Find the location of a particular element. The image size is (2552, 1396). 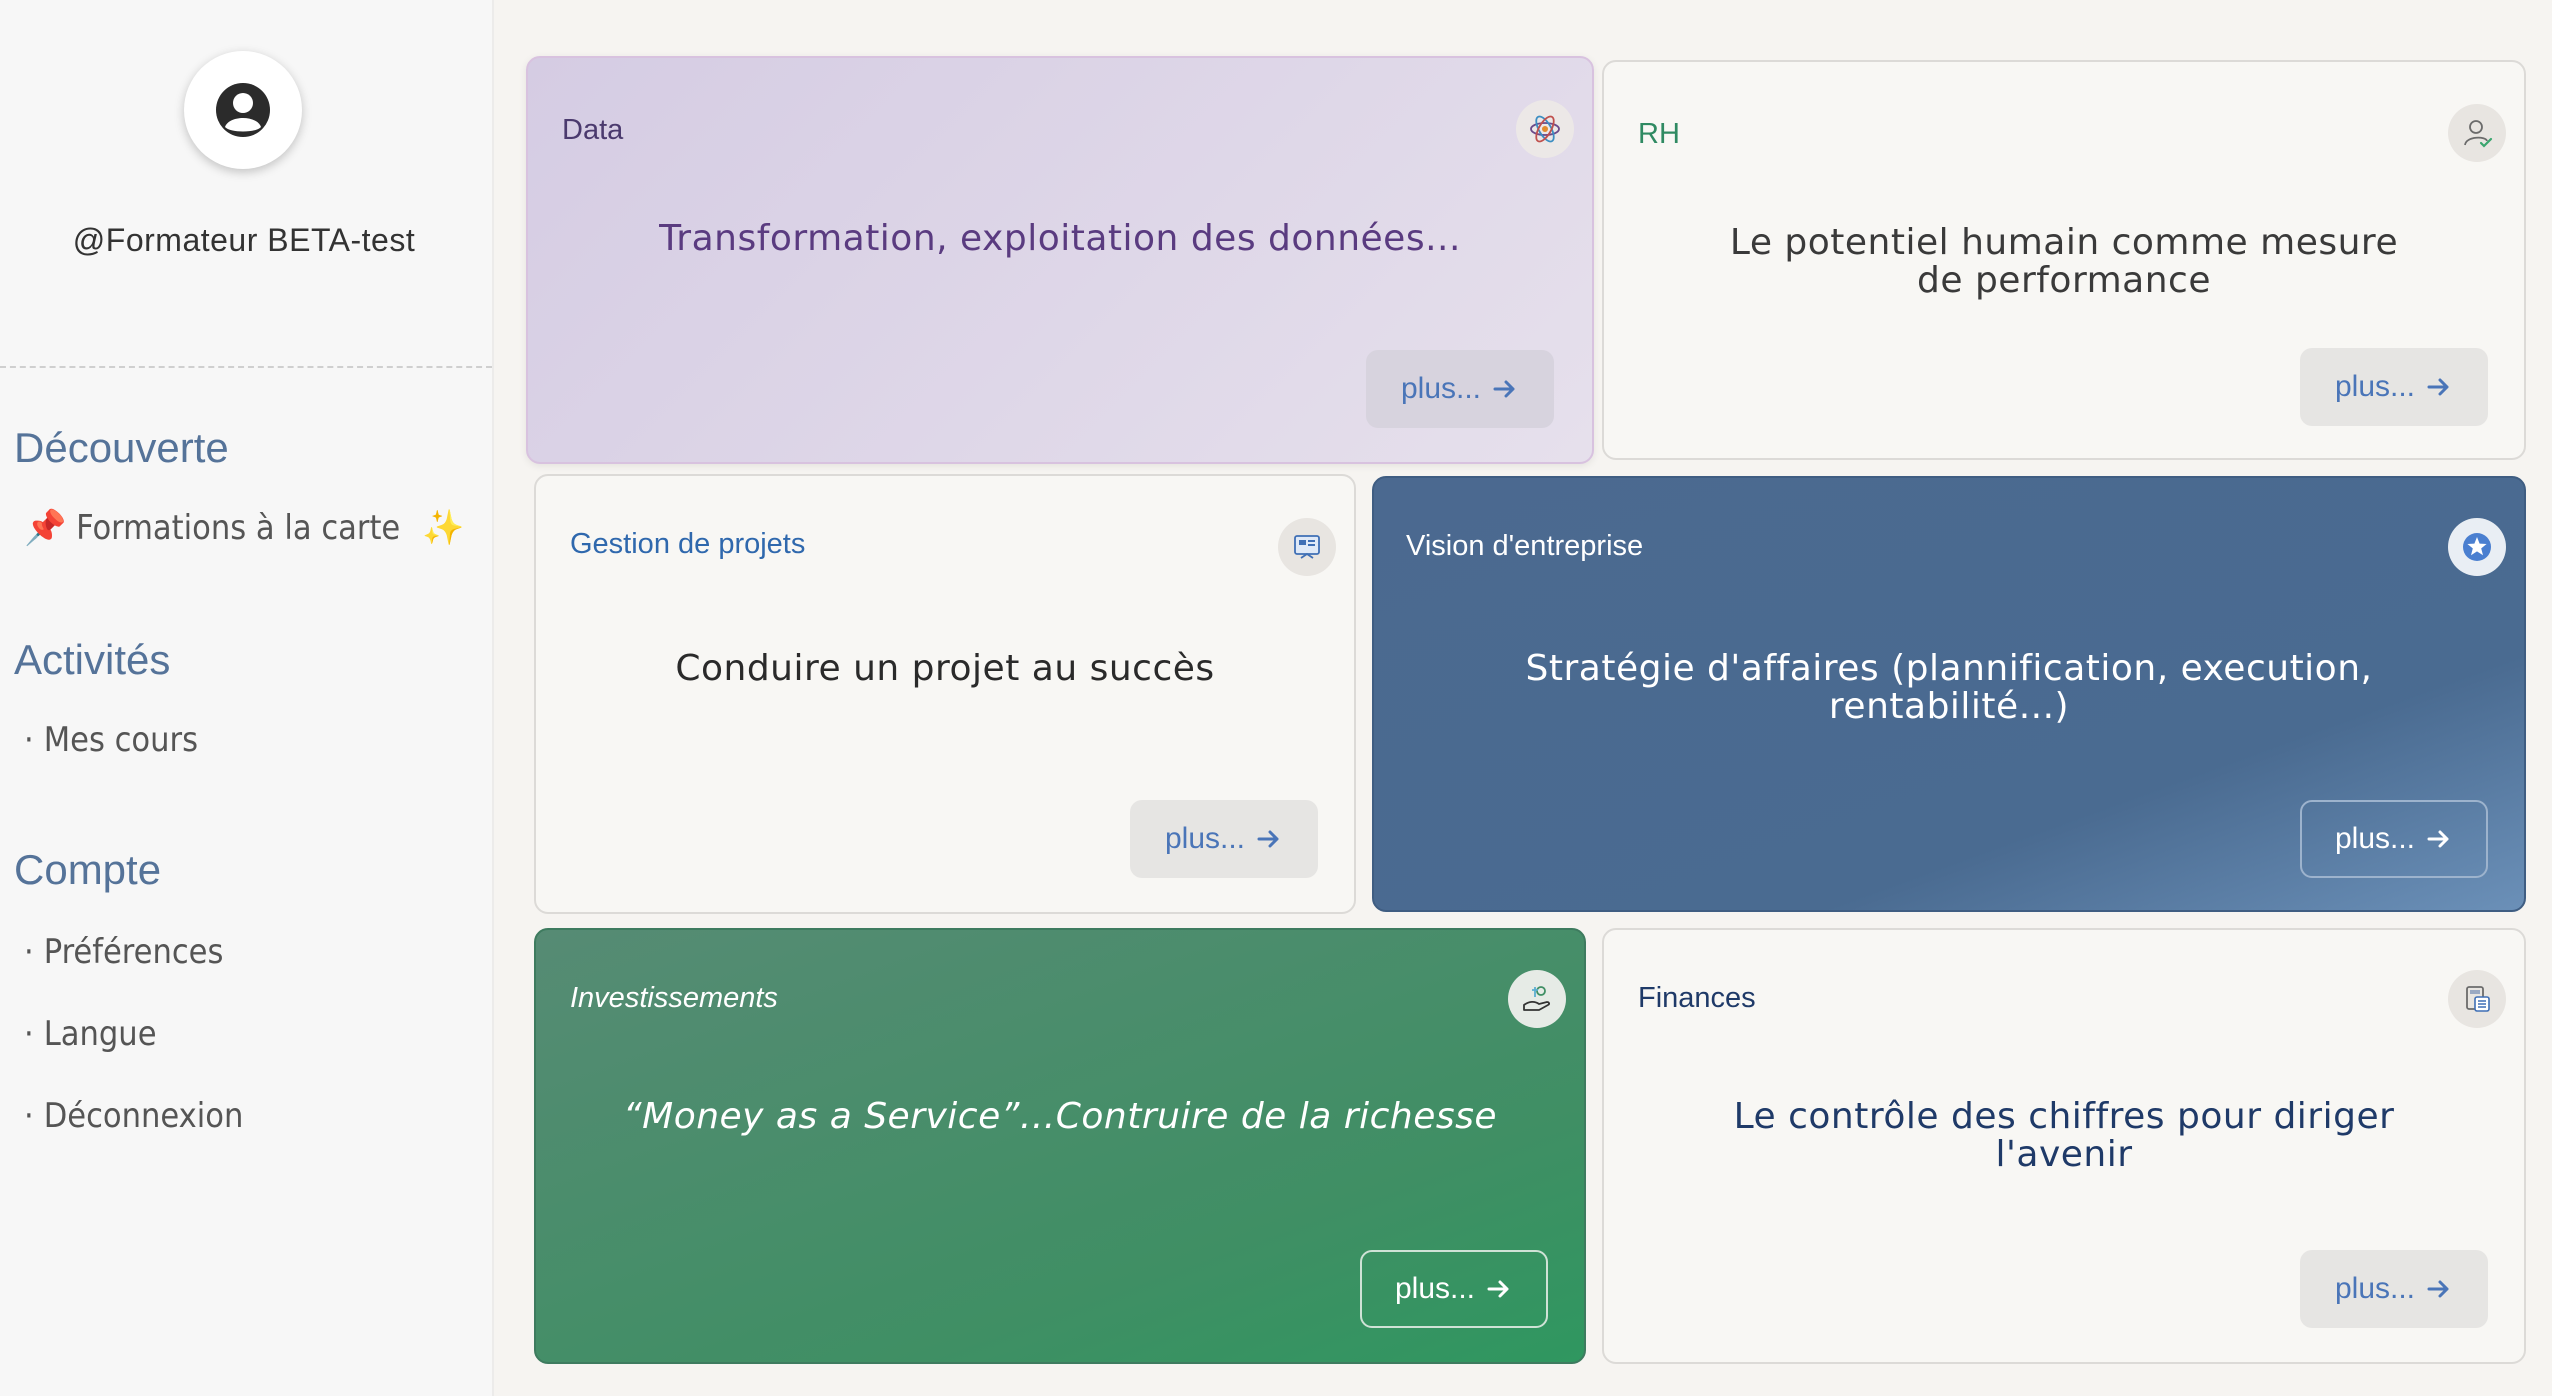

card-label: Gestion de projets is located at coordinates (688, 544).